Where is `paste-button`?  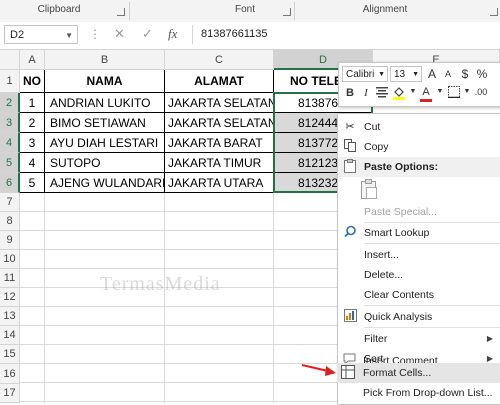 paste-button is located at coordinates (369, 189).